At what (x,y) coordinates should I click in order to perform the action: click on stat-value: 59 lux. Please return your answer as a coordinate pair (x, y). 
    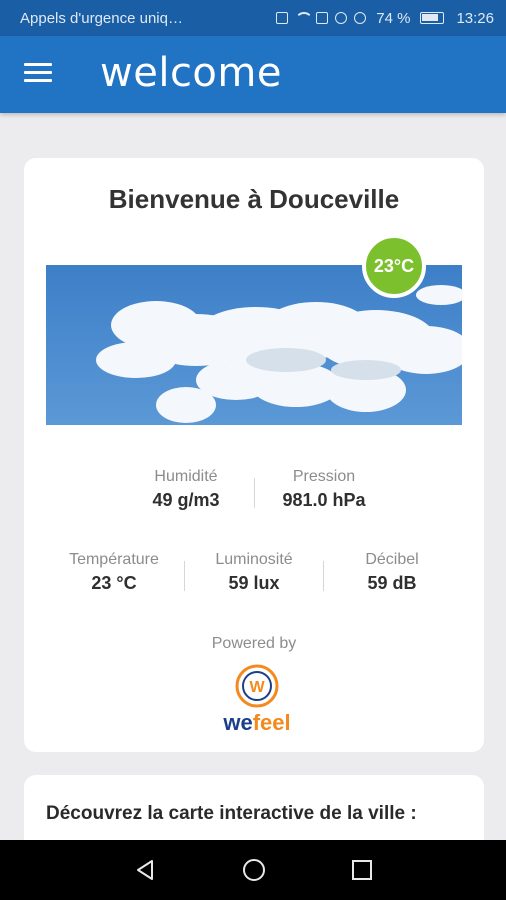
    Looking at the image, I should click on (254, 583).